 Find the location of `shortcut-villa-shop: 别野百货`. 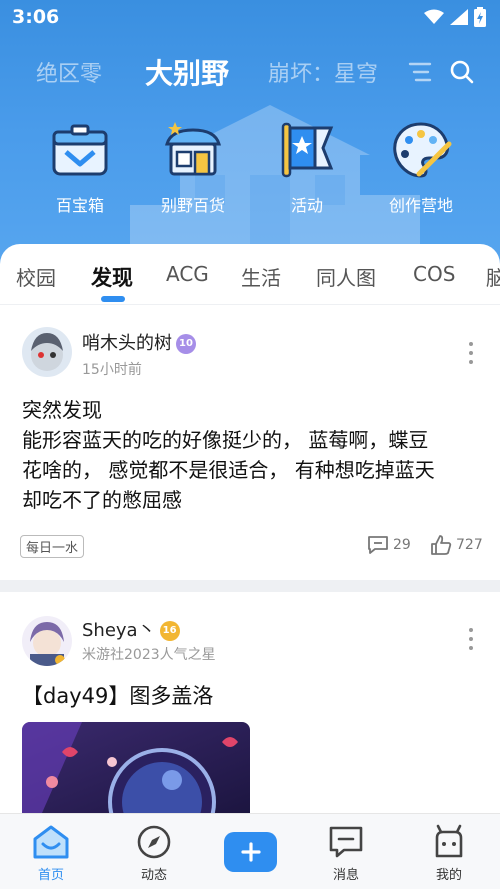

shortcut-villa-shop: 别野百货 is located at coordinates (193, 167).